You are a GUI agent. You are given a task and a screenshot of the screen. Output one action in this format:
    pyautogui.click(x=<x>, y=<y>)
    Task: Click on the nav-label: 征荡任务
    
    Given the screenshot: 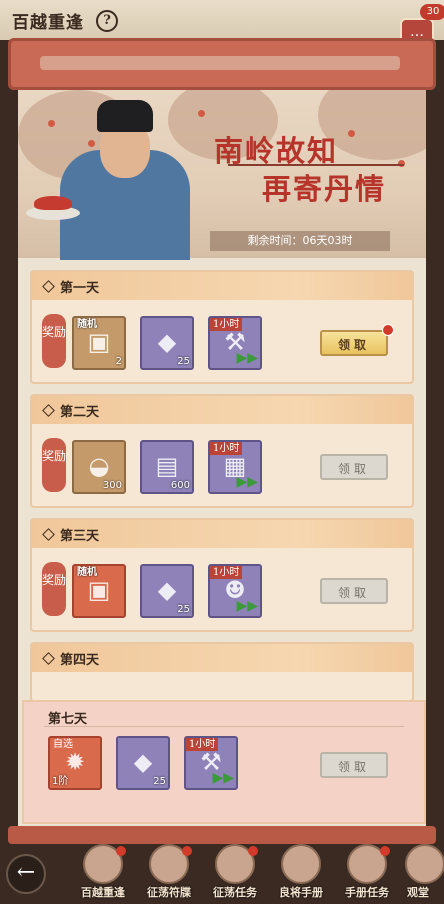 What is the action you would take?
    pyautogui.click(x=235, y=892)
    